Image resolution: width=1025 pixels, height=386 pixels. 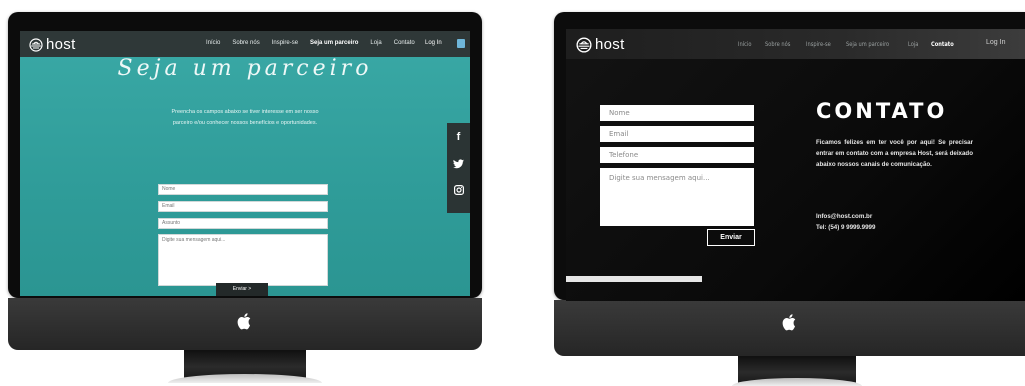 I want to click on send-button: Enviar >, so click(x=242, y=289).